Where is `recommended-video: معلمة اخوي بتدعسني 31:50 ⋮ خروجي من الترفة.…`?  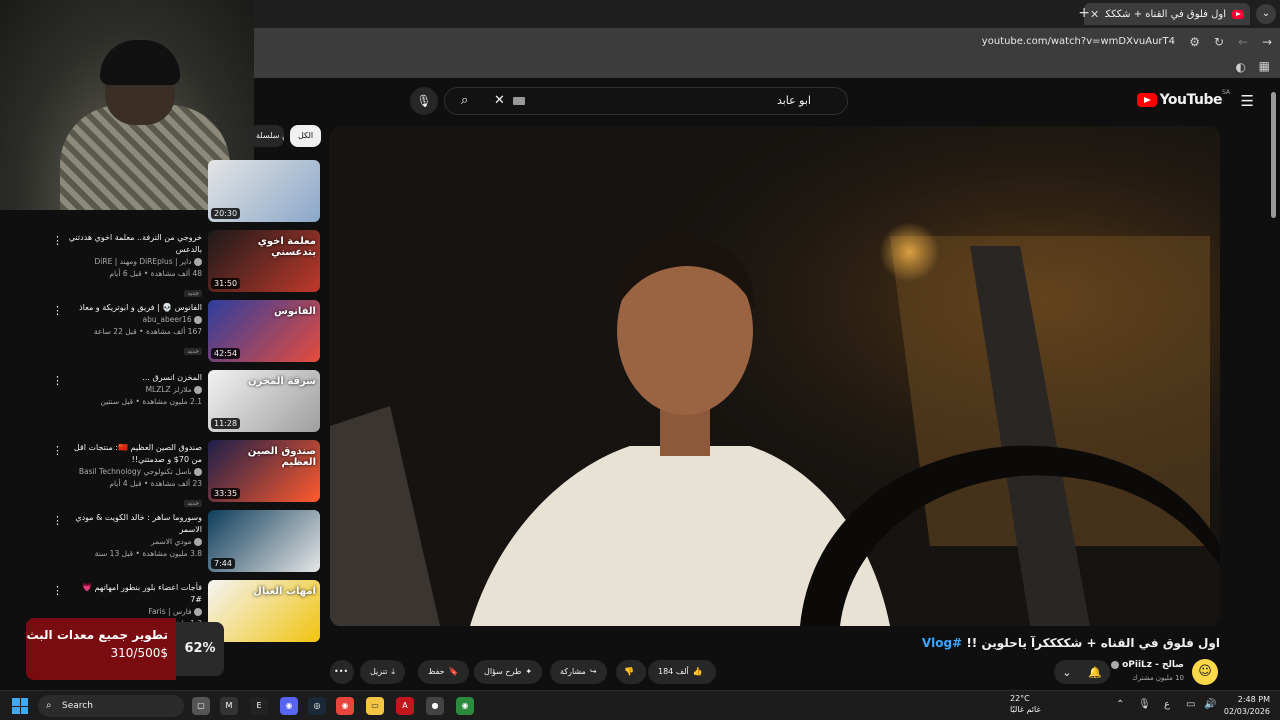
recommended-video: معلمة اخوي بتدعسني 31:50 ⋮ خروجي من الترفة.… is located at coordinates (180, 263).